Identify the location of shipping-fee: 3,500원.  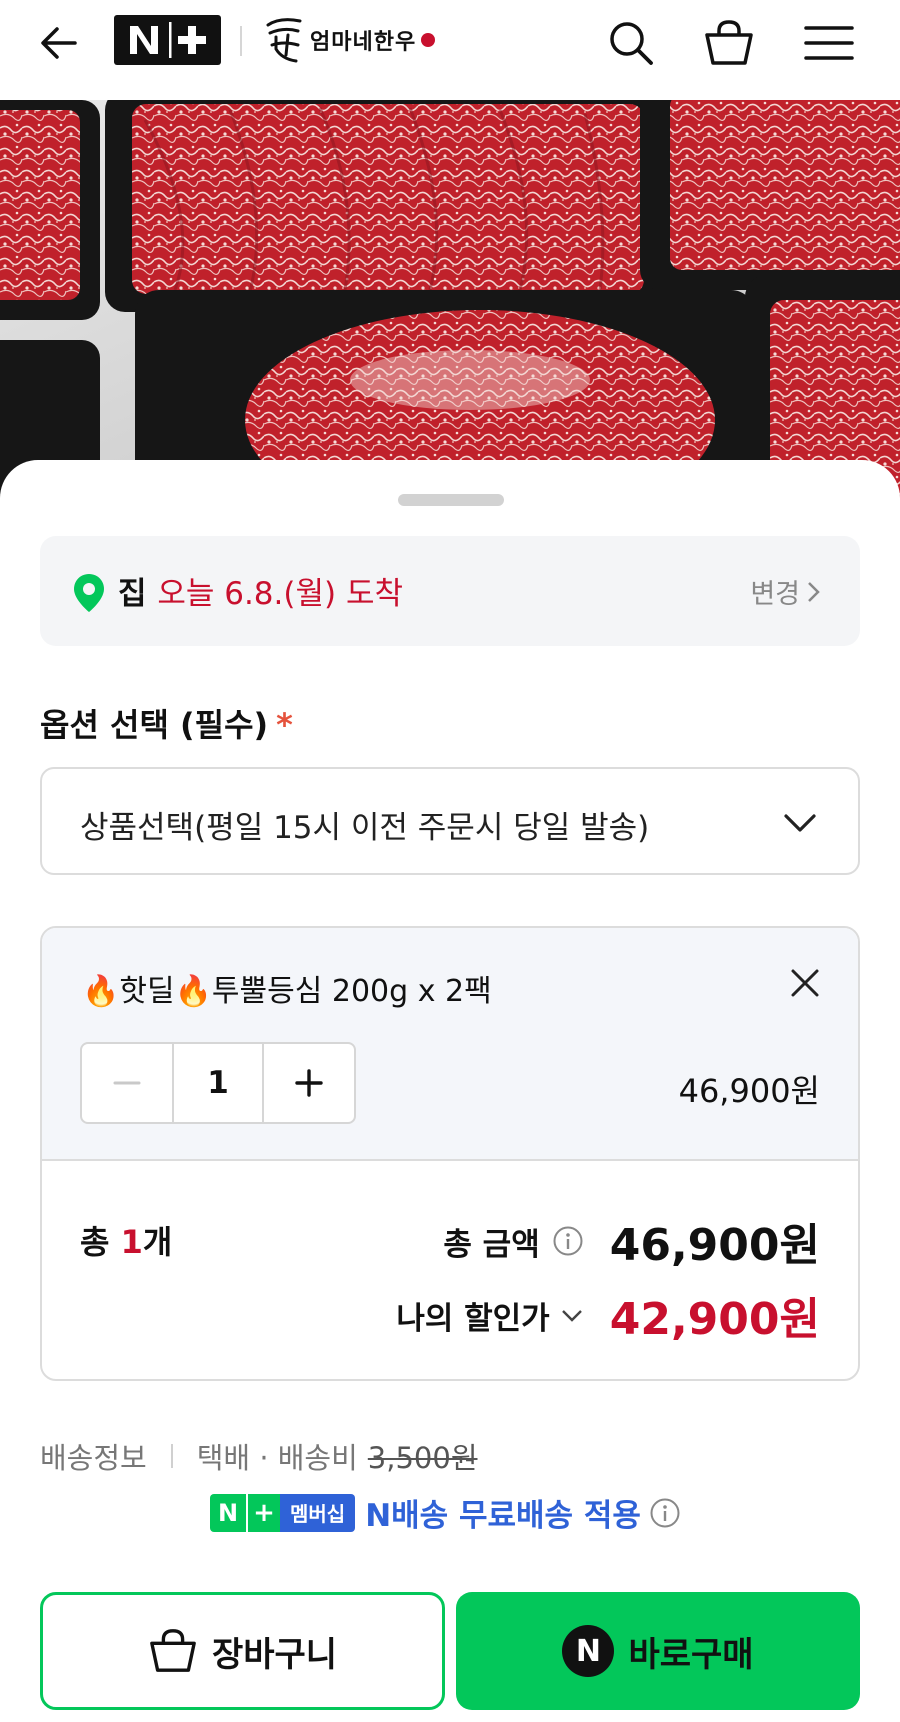
(422, 1458).